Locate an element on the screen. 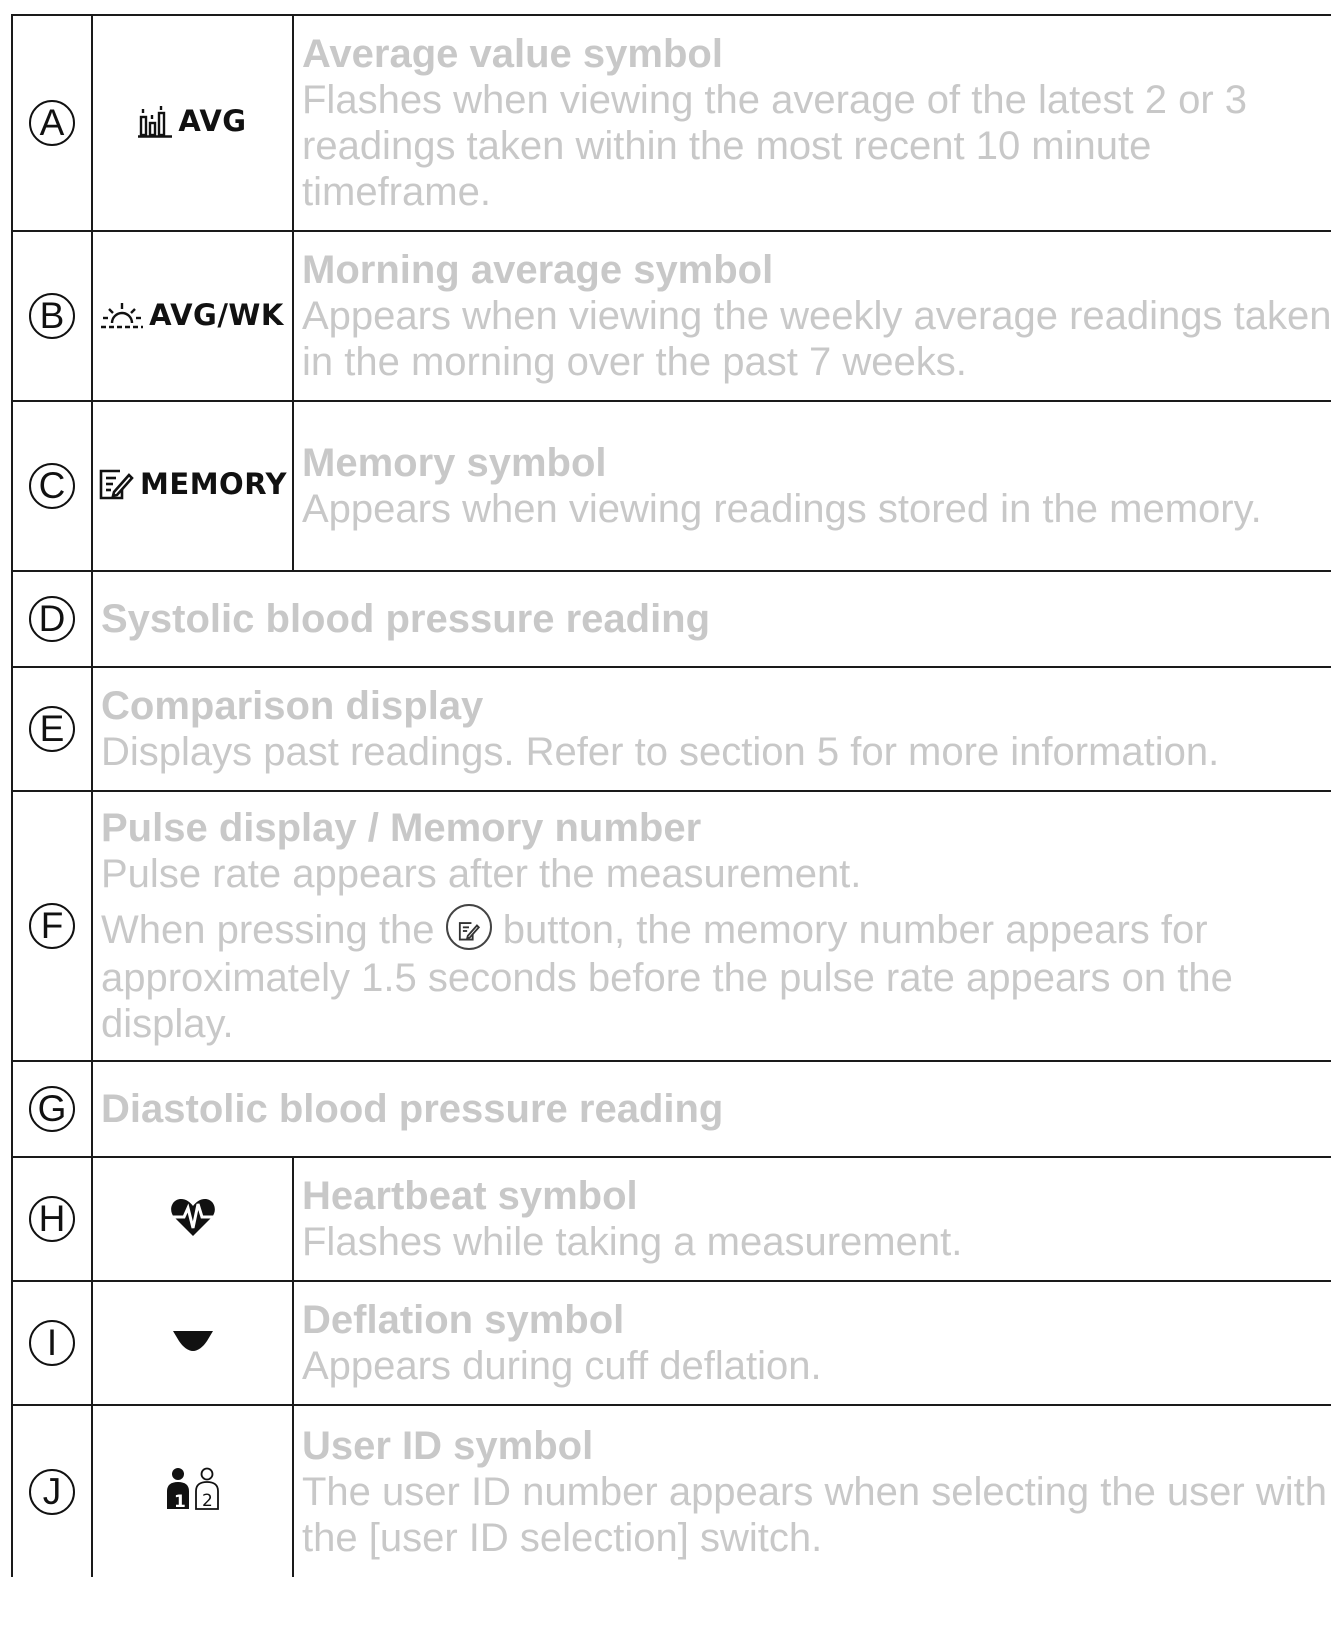 The height and width of the screenshot is (1648, 1331). row-title: Comparison display is located at coordinates (292, 706).